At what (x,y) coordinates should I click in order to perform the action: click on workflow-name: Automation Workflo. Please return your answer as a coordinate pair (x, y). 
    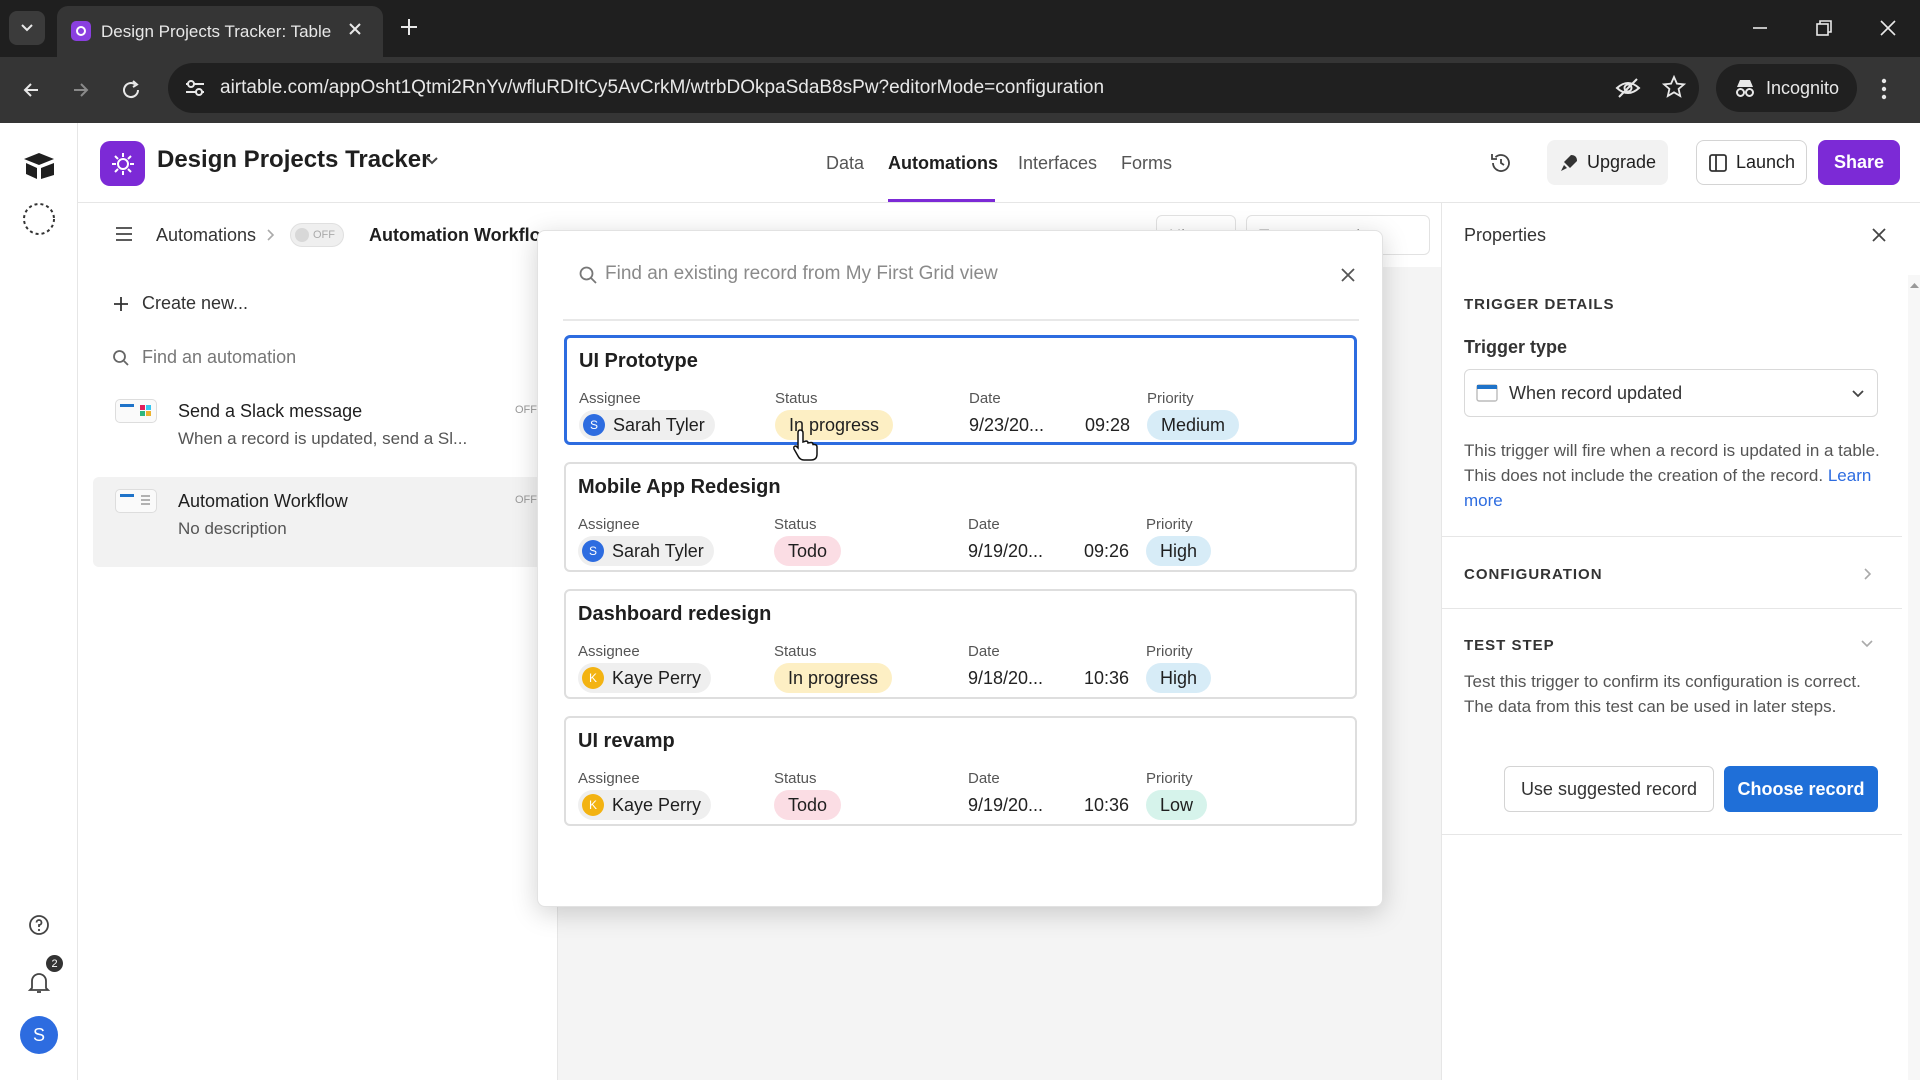
    Looking at the image, I should click on (455, 235).